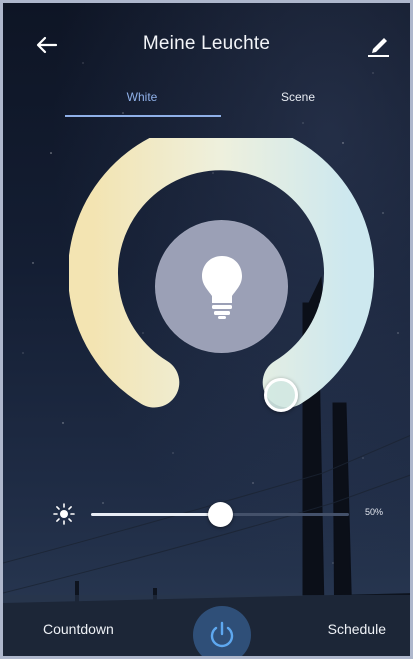 Image resolution: width=413 pixels, height=659 pixels. I want to click on power-button, so click(222, 631).